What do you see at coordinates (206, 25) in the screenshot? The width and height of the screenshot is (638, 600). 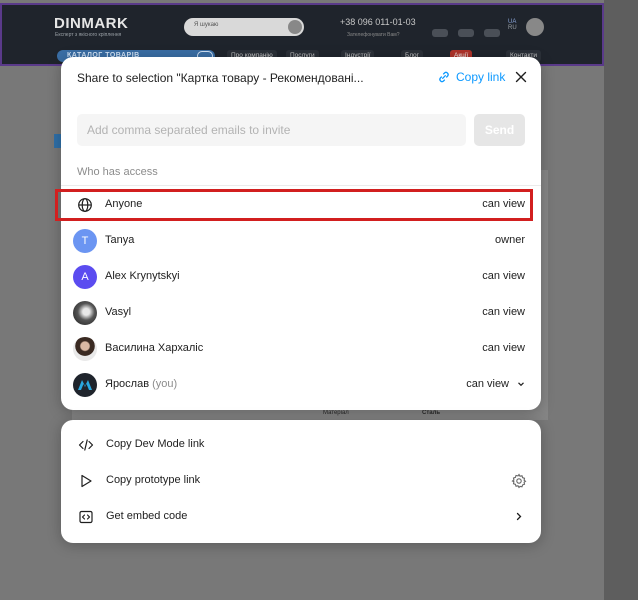 I see `site-search-placeholder: Я шукаю` at bounding box center [206, 25].